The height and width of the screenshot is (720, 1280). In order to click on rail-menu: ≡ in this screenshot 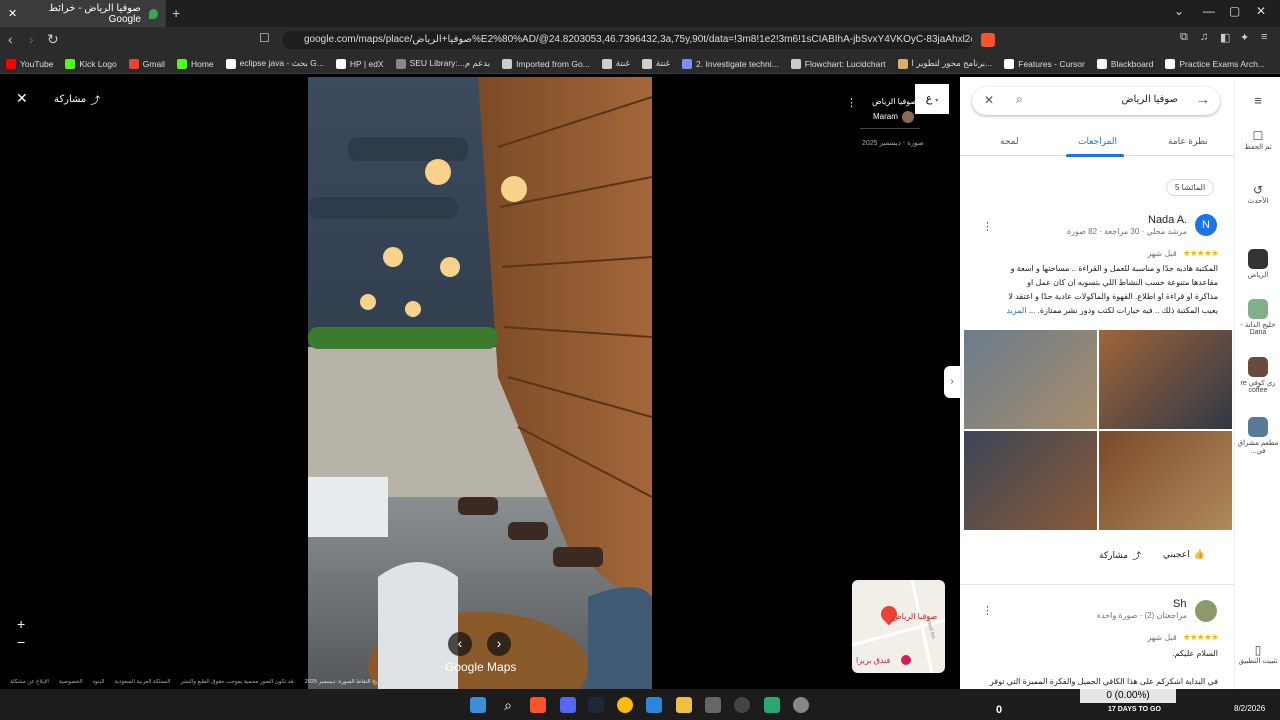, I will do `click(1257, 100)`.